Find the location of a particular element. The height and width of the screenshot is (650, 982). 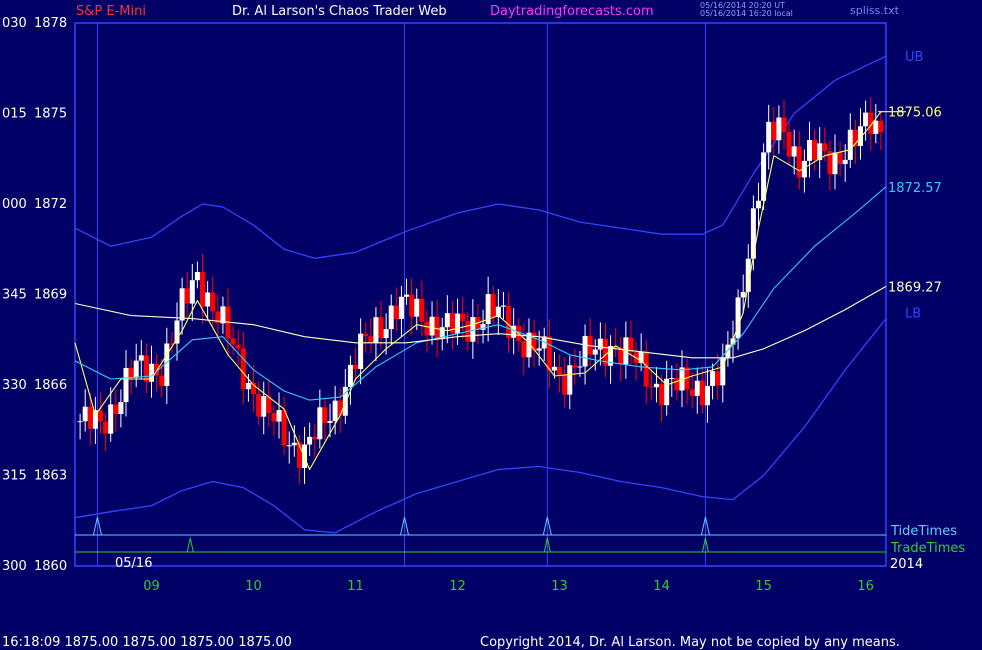

y-tick-left-label: 330 is located at coordinates (14, 385).